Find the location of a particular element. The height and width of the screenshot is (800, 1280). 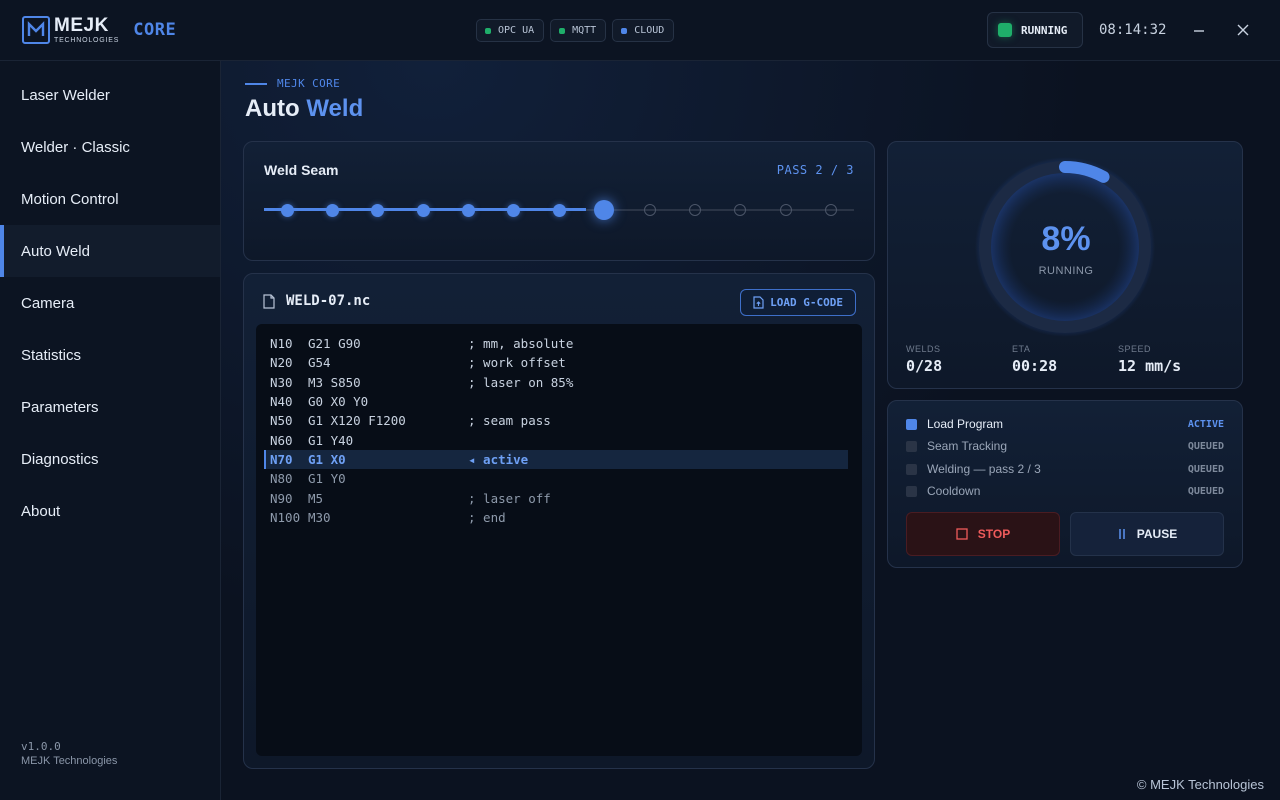

step-name: Seam Tracking is located at coordinates (967, 446).